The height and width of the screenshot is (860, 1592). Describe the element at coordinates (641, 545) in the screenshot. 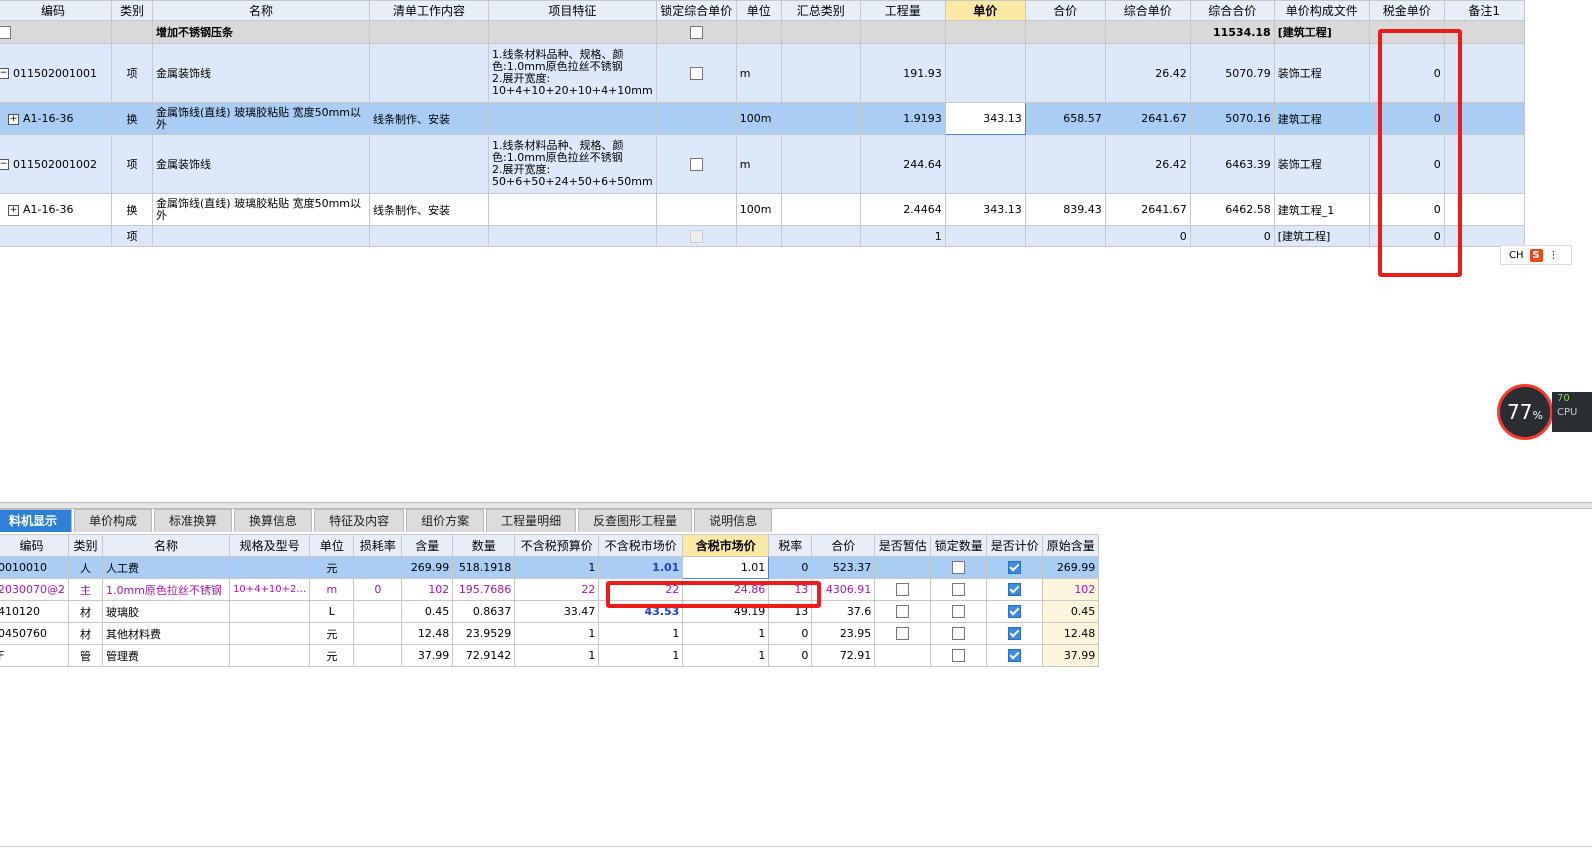

I see `col-header-market: 不含税市场价` at that location.